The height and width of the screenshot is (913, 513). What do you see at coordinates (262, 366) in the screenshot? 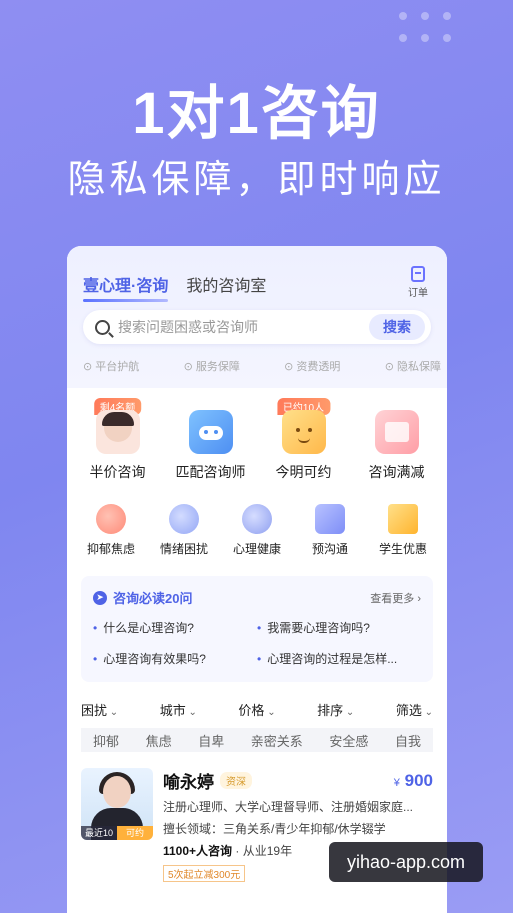
I see `guarantee-row: 平台护航 服务保障 资费透明 隐私保障` at bounding box center [262, 366].